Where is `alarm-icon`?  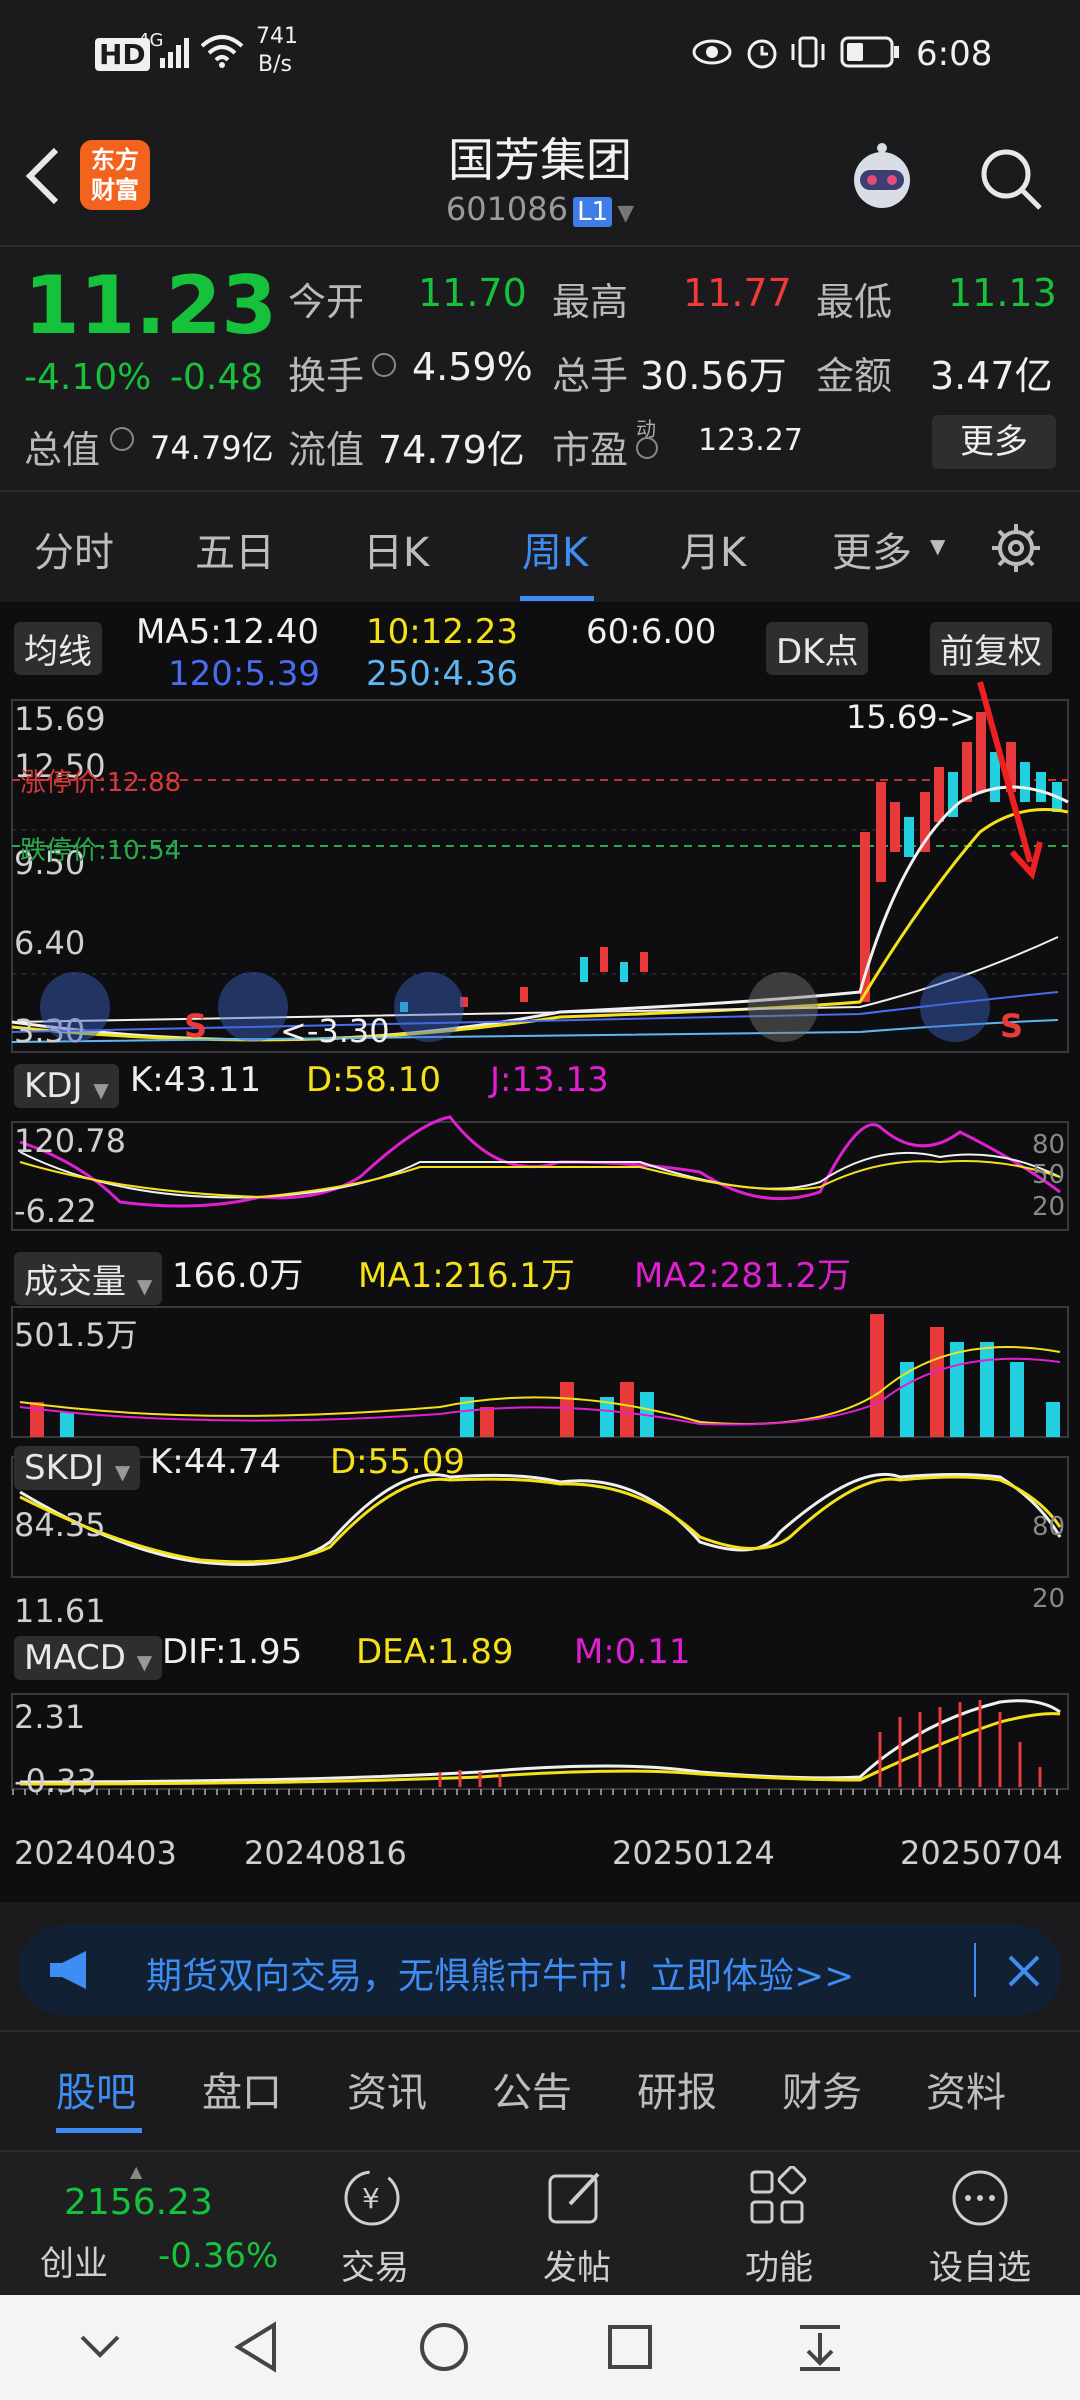 alarm-icon is located at coordinates (762, 54).